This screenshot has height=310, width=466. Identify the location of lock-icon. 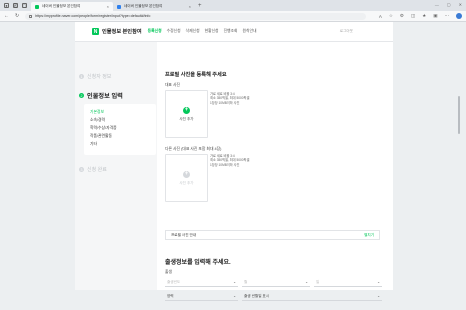
(31, 16).